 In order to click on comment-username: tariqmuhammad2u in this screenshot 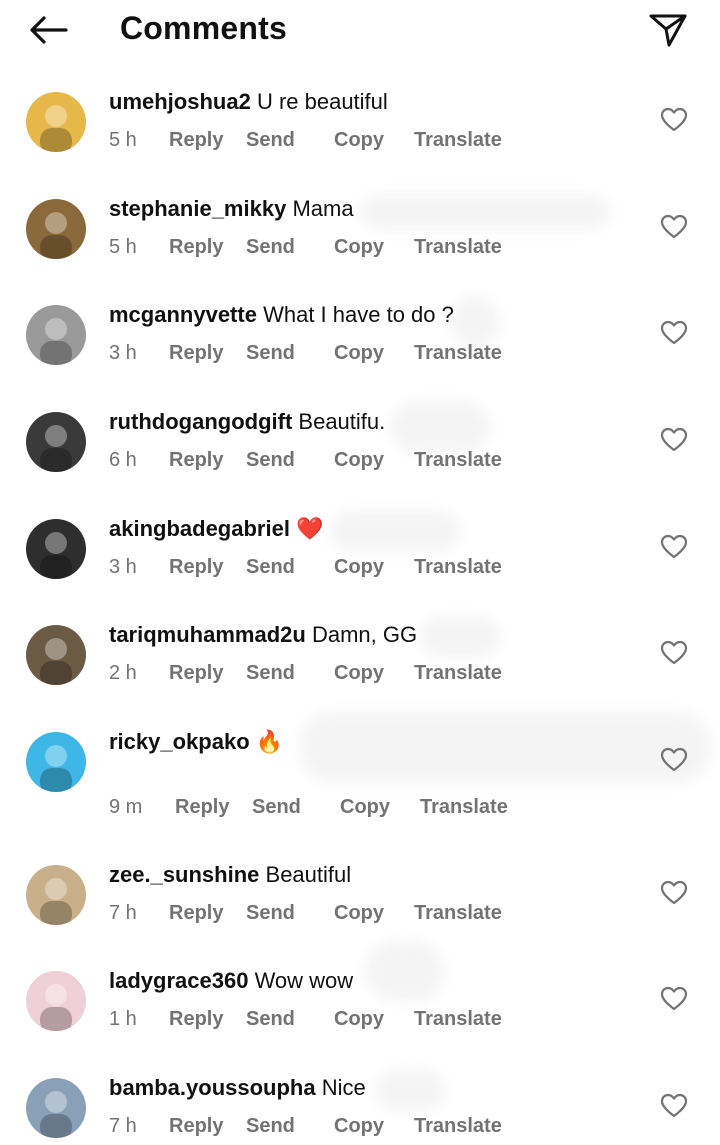, I will do `click(207, 634)`.